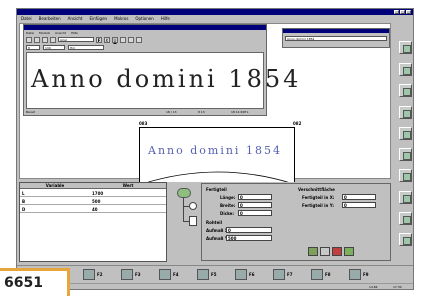 The height and width of the screenshot is (296, 431). I want to click on aufmass-x-field: 0, so click(249, 230).